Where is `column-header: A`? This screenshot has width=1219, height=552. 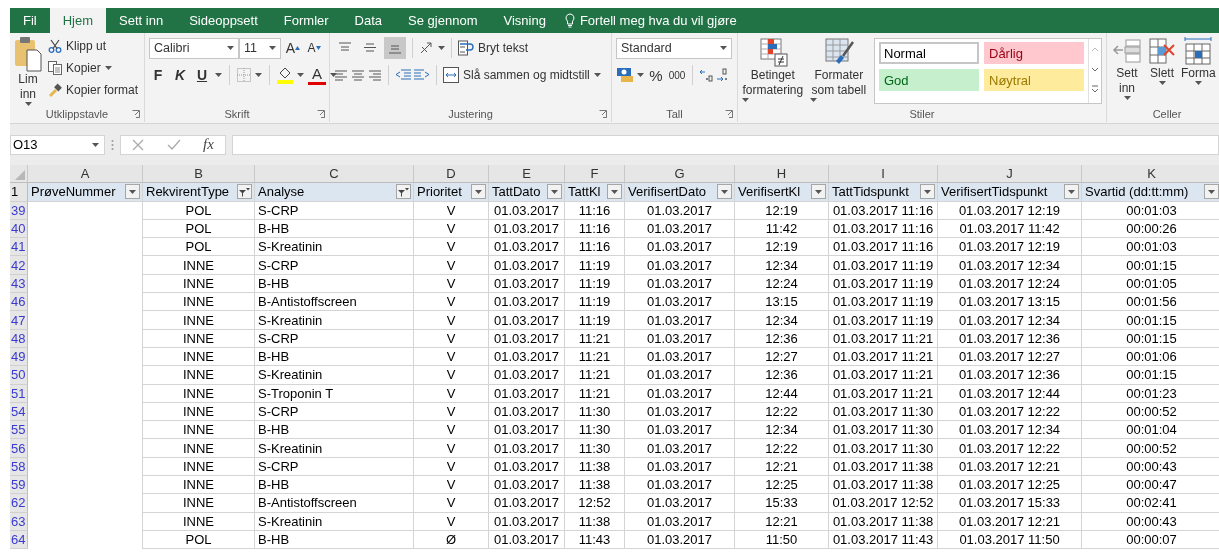
column-header: A is located at coordinates (85, 174).